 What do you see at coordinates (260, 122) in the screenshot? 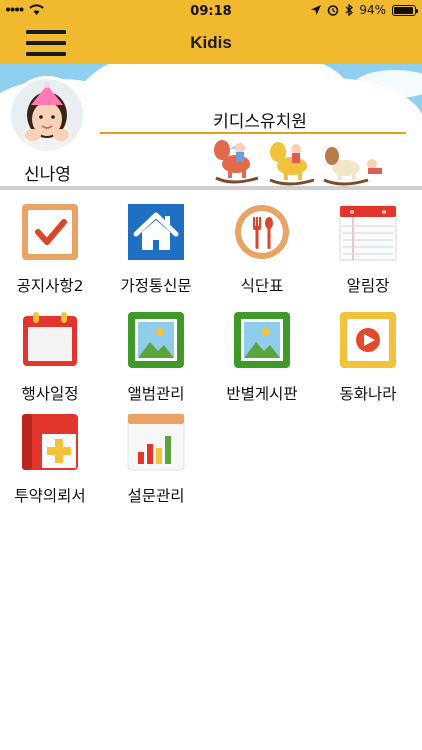
I see `school-name: 키디스유치원` at bounding box center [260, 122].